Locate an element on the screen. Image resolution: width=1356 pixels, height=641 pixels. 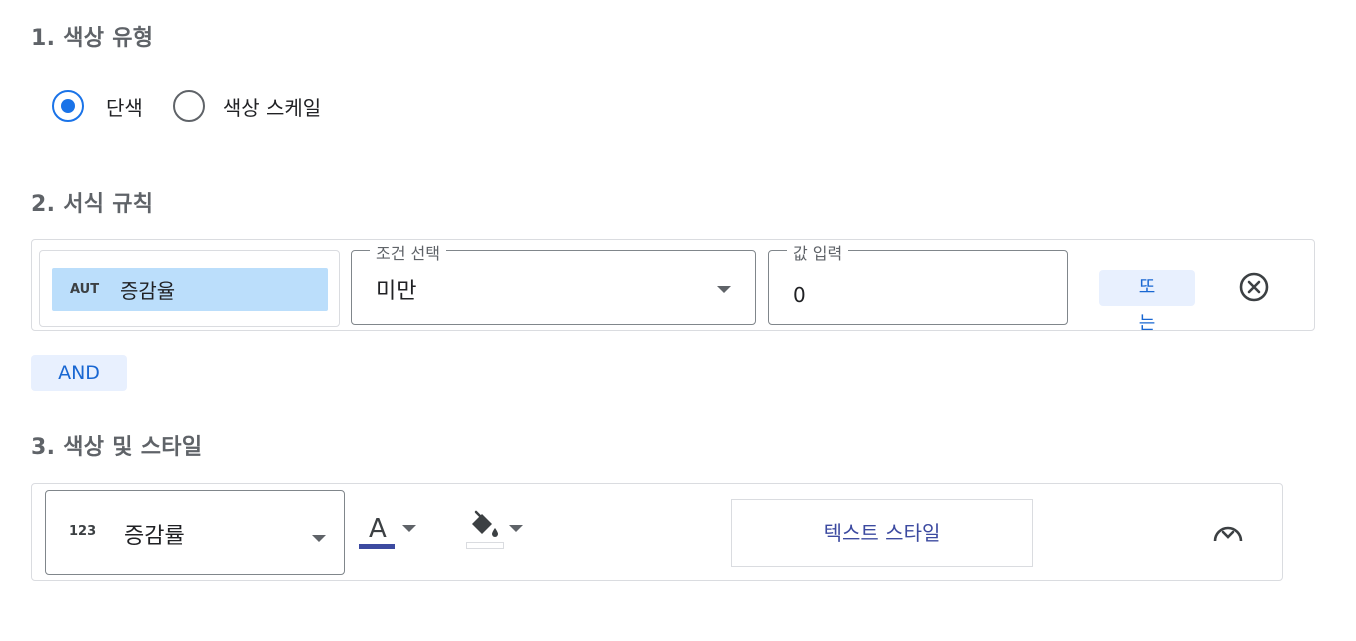
format-rule-row: AUT 증감율 조건 선택 미만 값 입력 0 또 는 is located at coordinates (673, 286).